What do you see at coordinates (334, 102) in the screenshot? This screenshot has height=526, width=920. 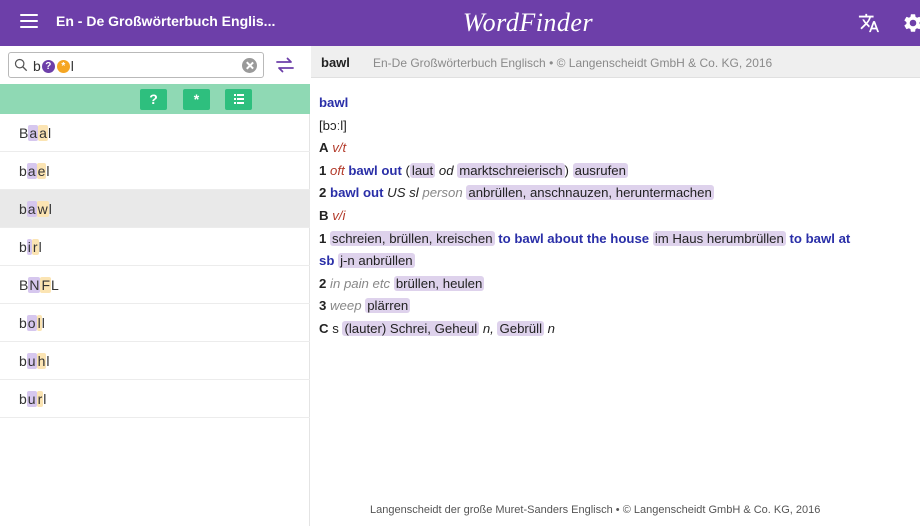 I see `entry-headword: bawl` at bounding box center [334, 102].